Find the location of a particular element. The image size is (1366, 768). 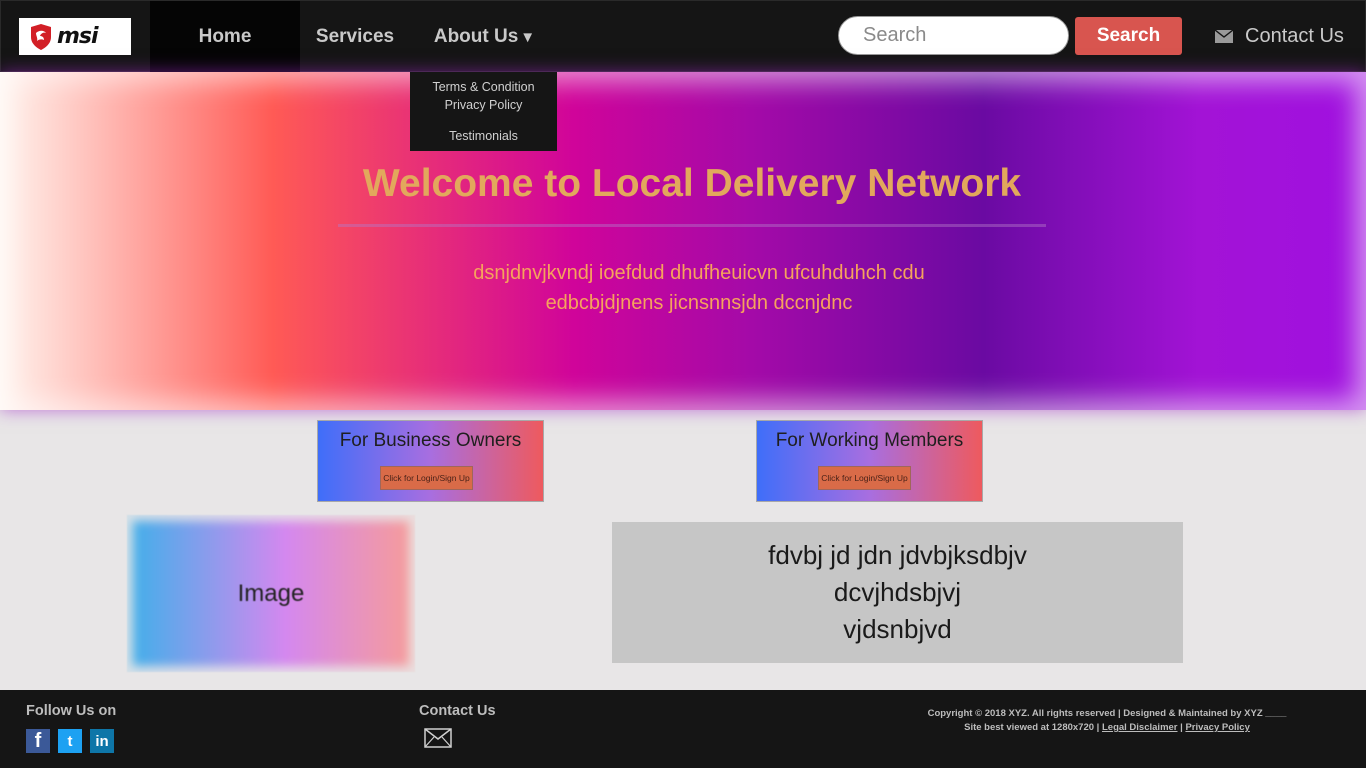

best-viewed-text: Site best viewed at 1280x720 | is located at coordinates (1033, 727).